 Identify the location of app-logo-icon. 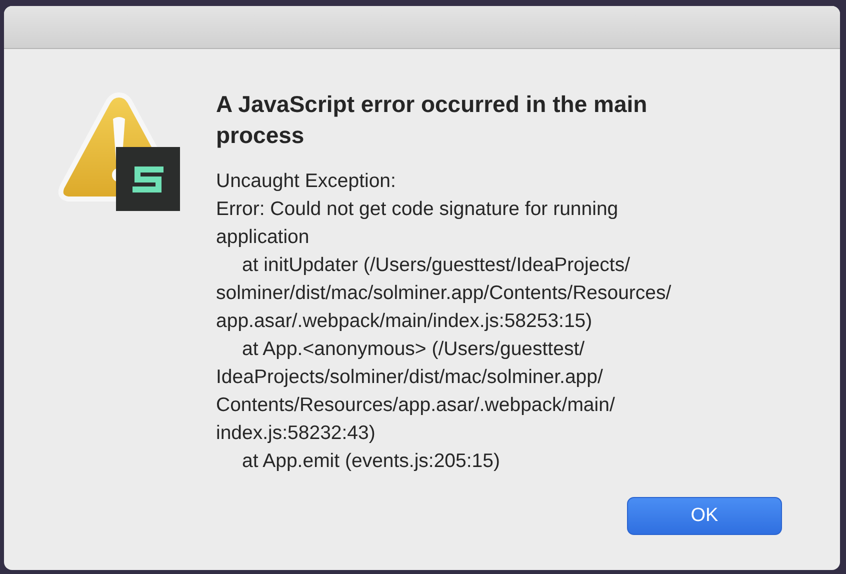
(148, 179).